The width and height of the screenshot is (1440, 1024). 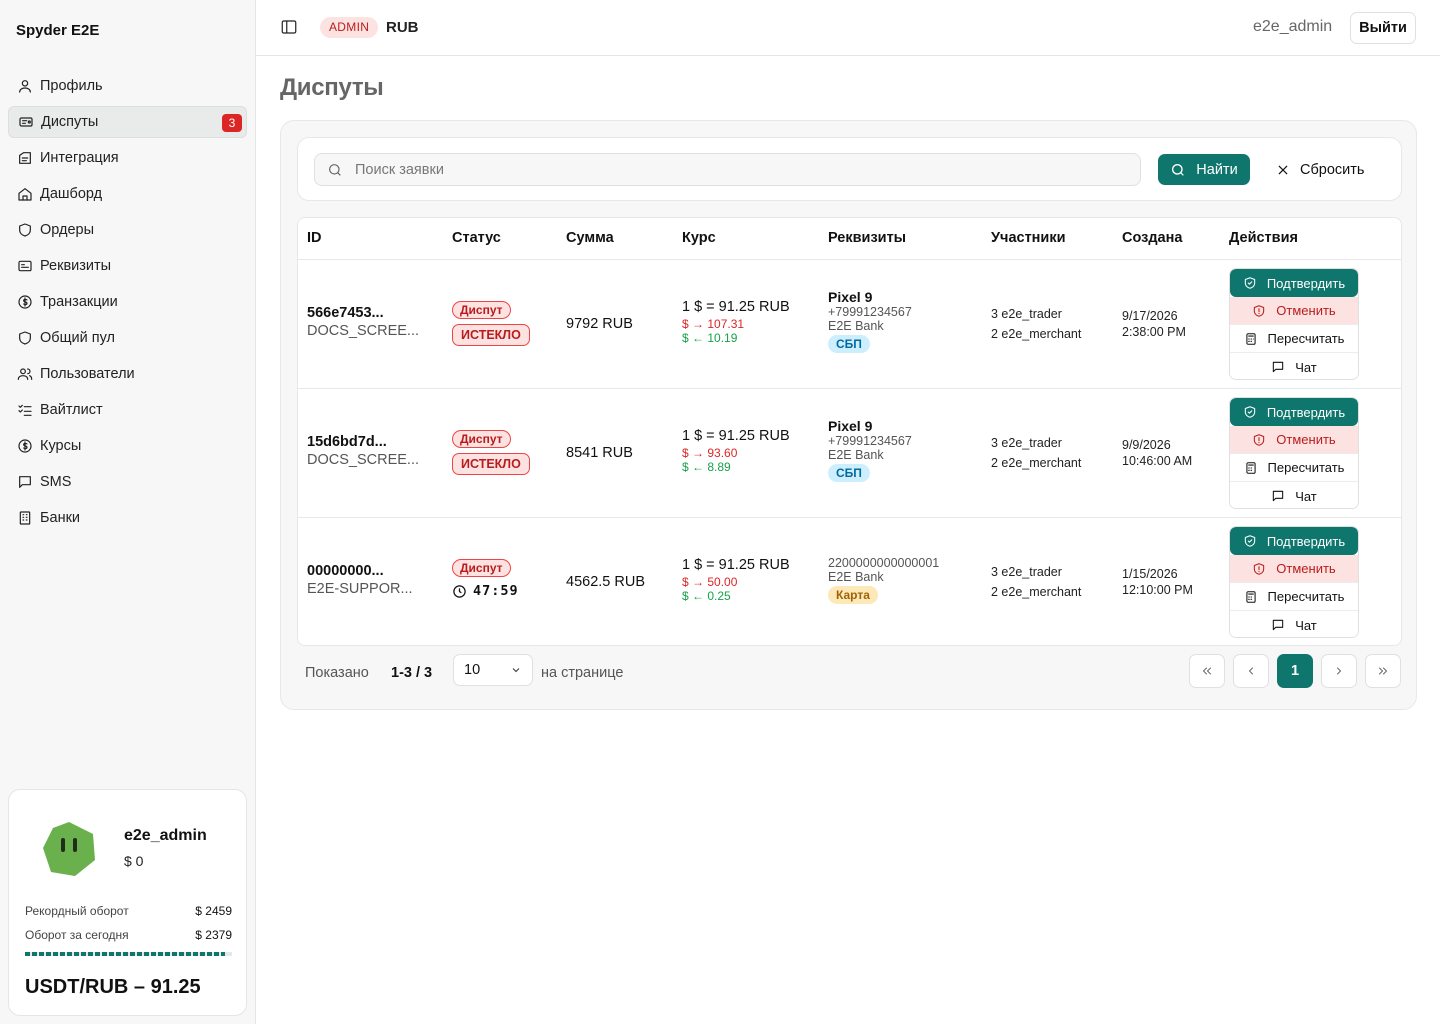 What do you see at coordinates (1383, 28) in the screenshot?
I see `logout-button: Выйти` at bounding box center [1383, 28].